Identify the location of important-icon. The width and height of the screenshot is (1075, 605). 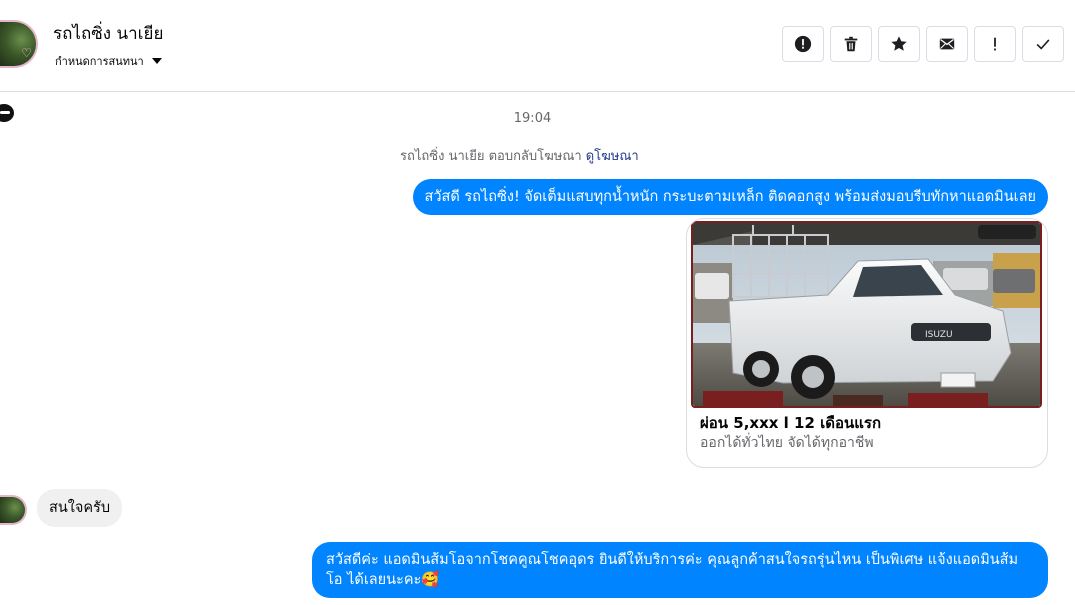
(995, 44).